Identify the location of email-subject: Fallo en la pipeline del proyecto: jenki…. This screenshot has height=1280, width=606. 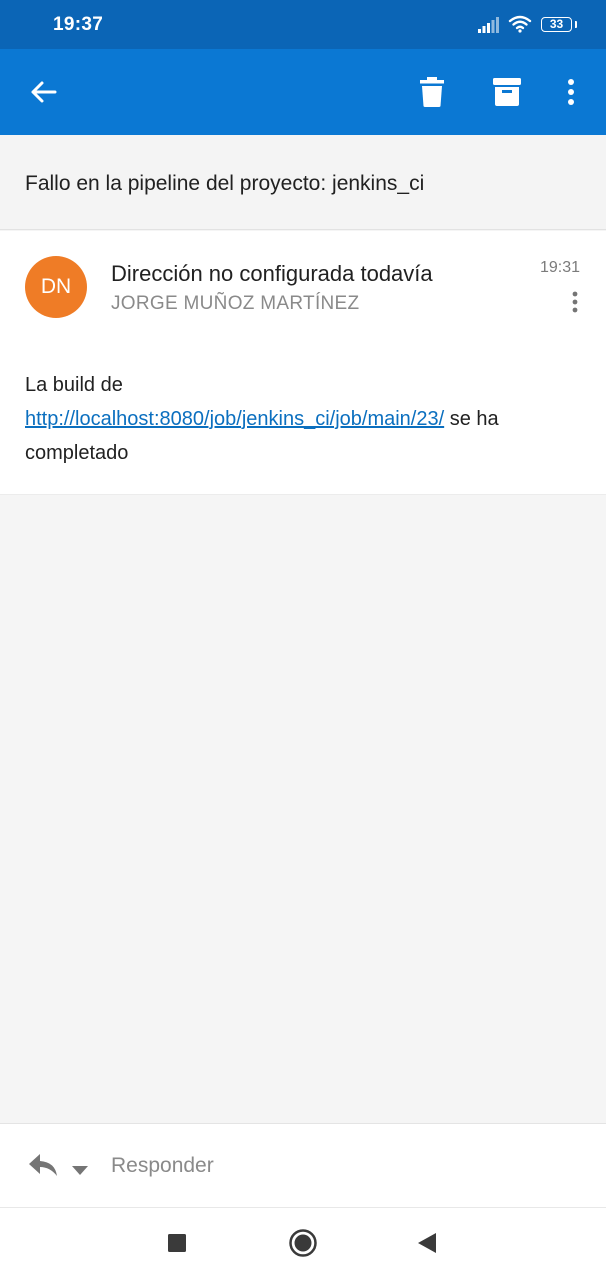
(225, 183).